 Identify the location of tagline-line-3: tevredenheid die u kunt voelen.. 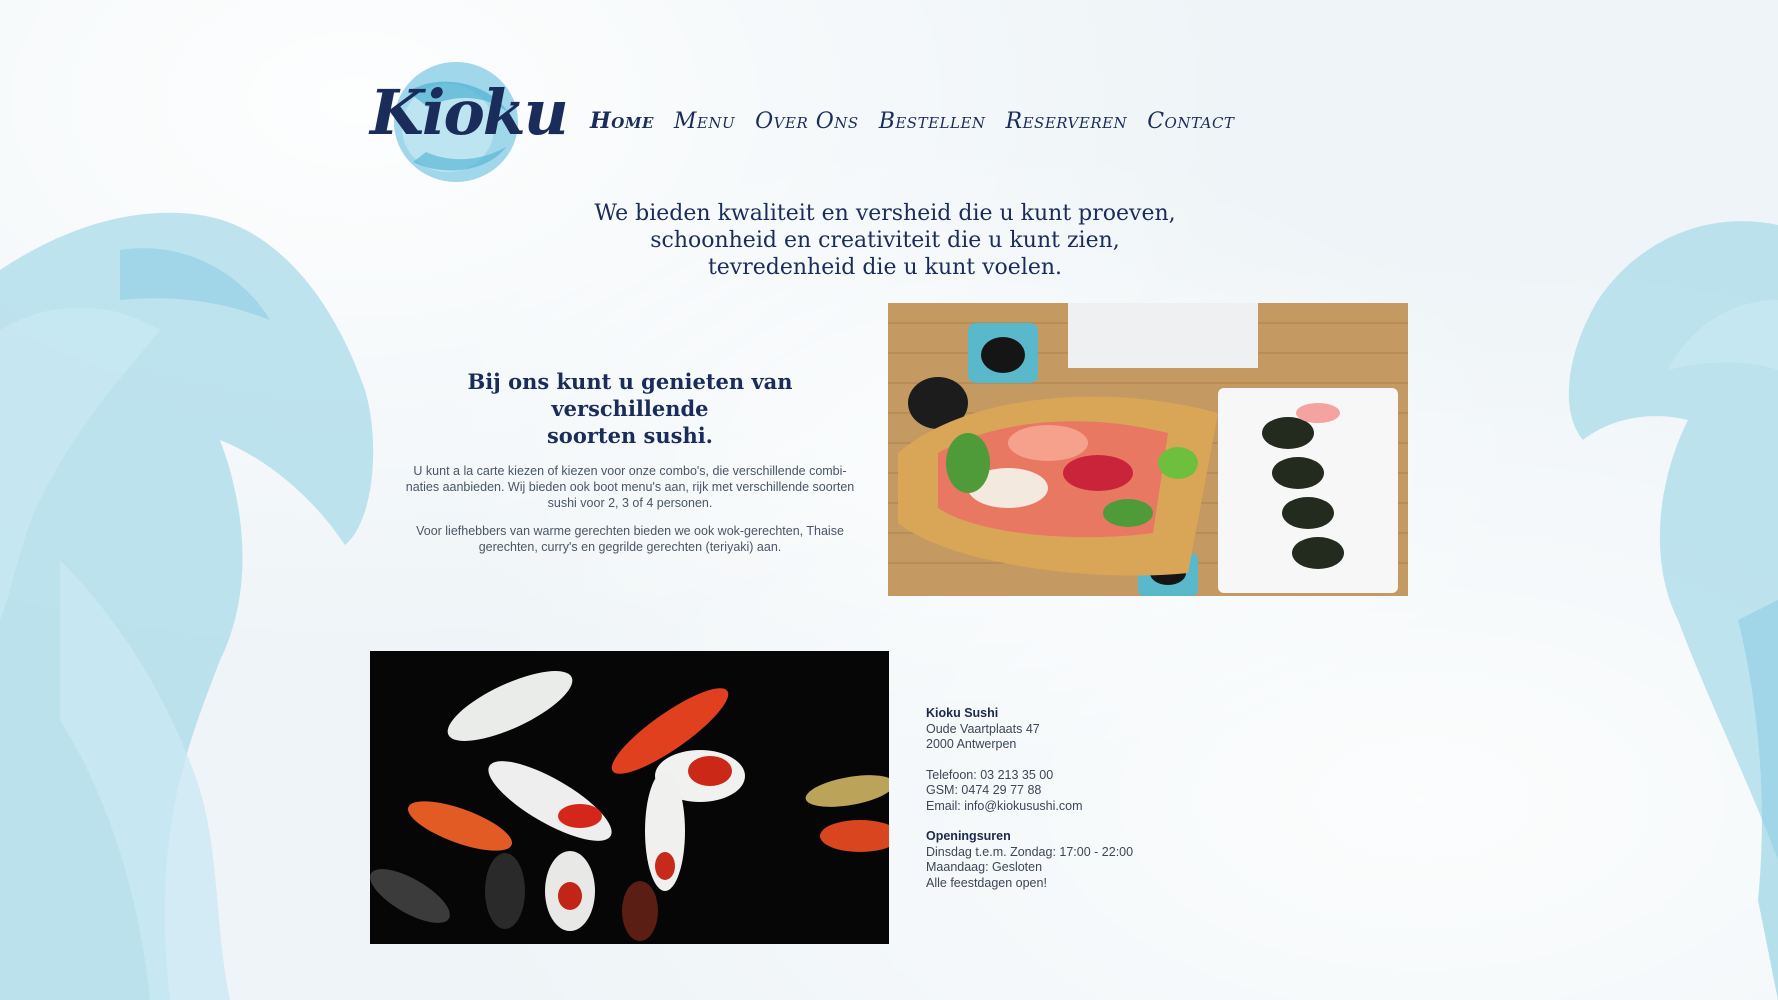
(885, 267).